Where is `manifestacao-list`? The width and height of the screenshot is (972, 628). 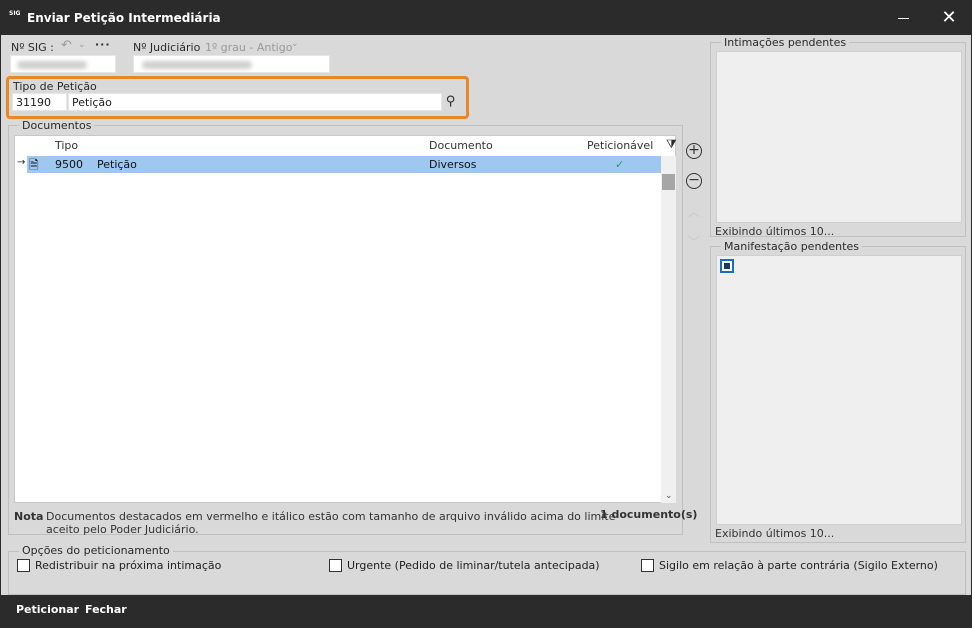 manifestacao-list is located at coordinates (839, 390).